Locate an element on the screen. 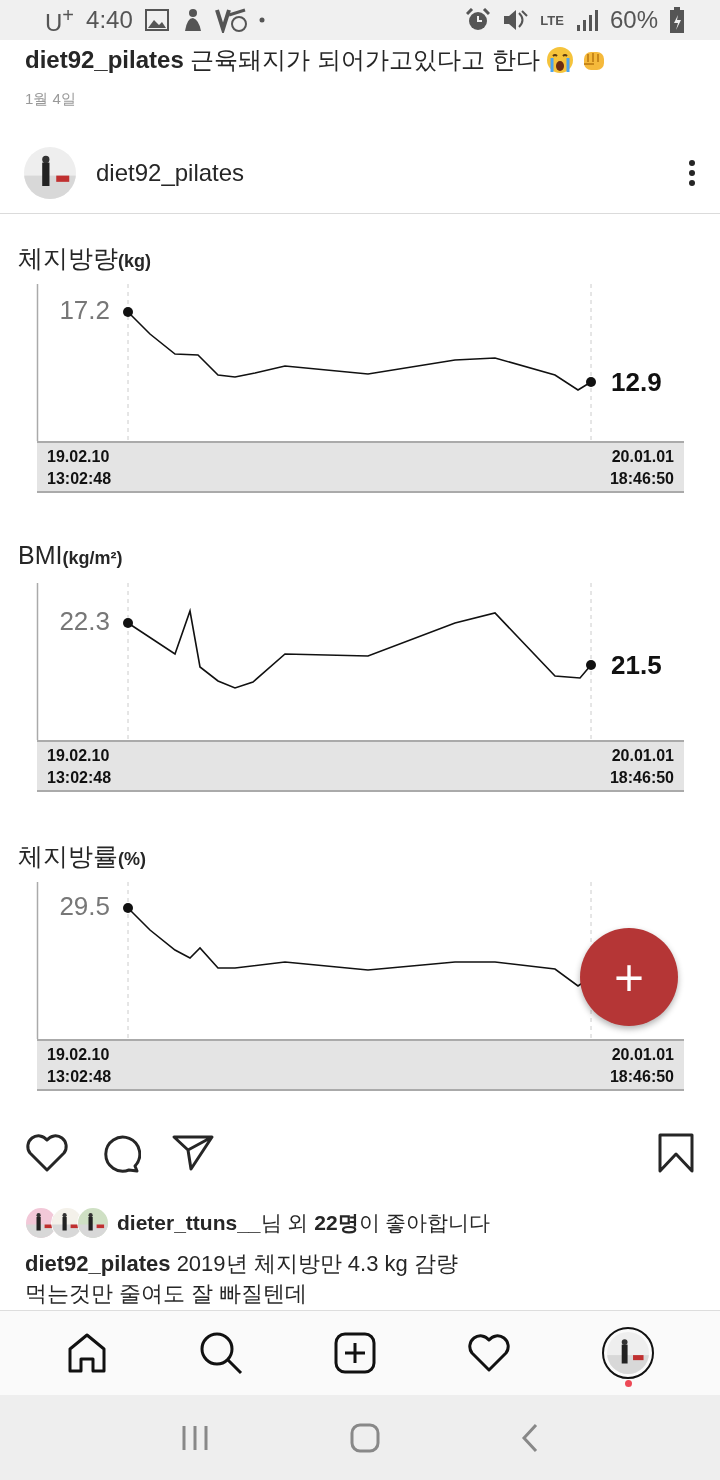 The image size is (720, 1480). caption-text: diet92_pilates 2019년 체지방만 4.3 kg 감량 is located at coordinates (242, 1264).